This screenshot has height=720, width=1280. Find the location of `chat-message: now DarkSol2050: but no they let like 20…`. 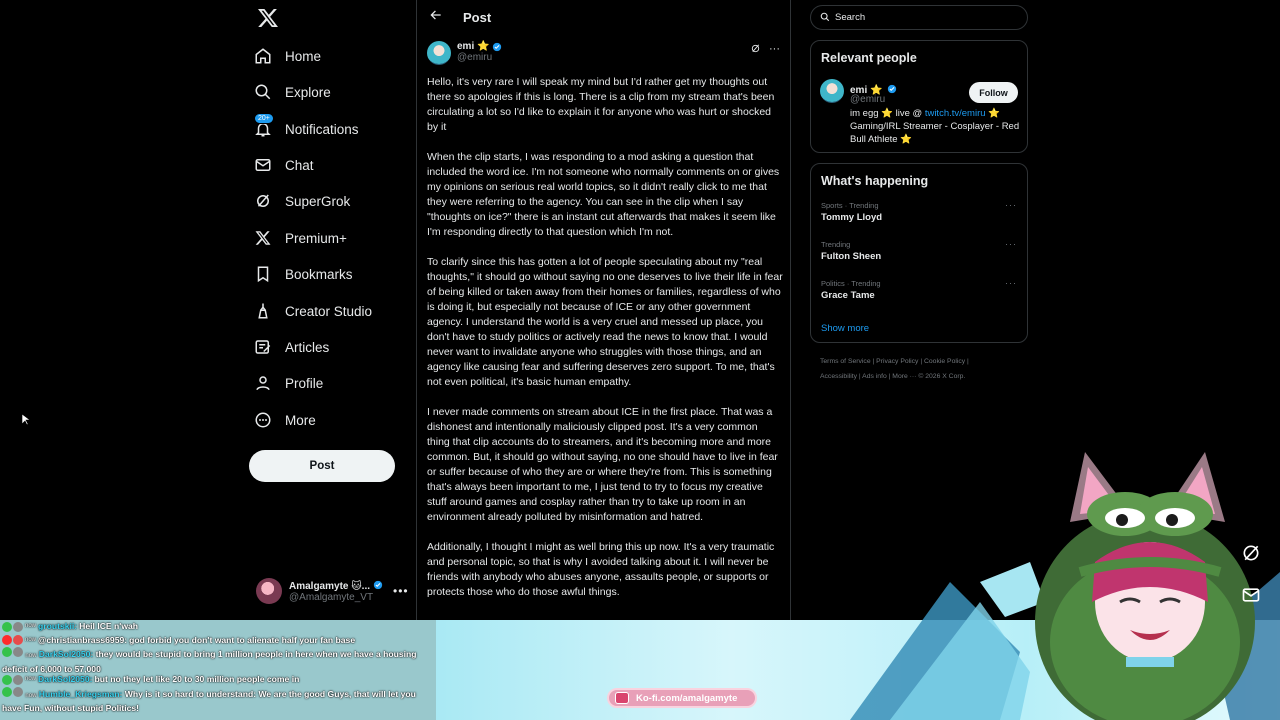

chat-message: now DarkSol2050: but no they let like 20… is located at coordinates (218, 680).